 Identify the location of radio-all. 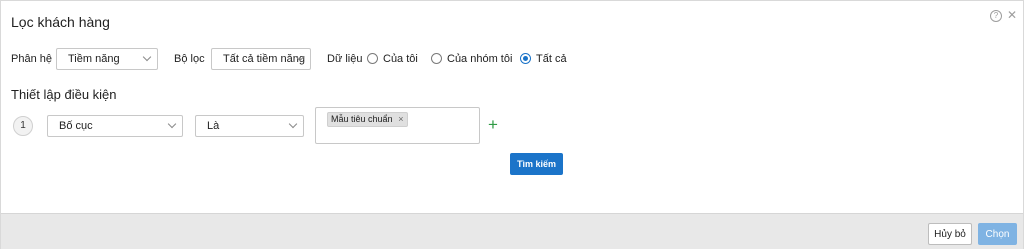
(525, 58).